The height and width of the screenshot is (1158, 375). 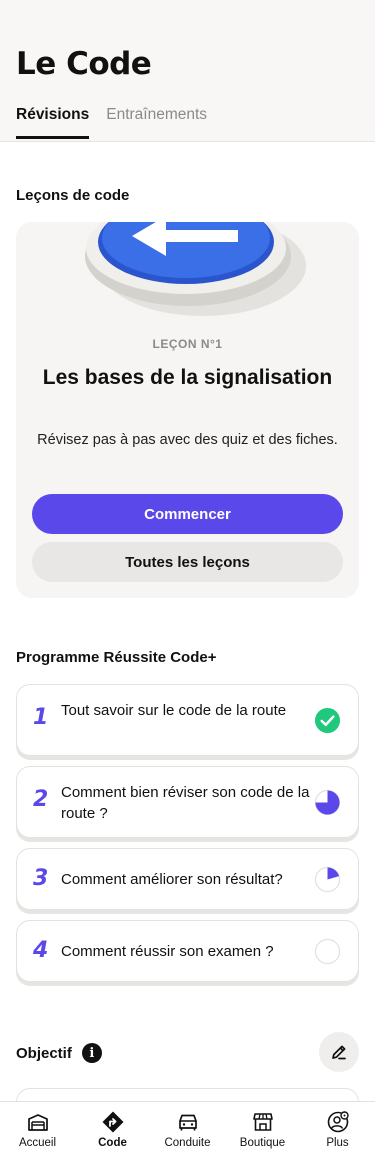 I want to click on programme-item-number: 2, so click(x=41, y=799).